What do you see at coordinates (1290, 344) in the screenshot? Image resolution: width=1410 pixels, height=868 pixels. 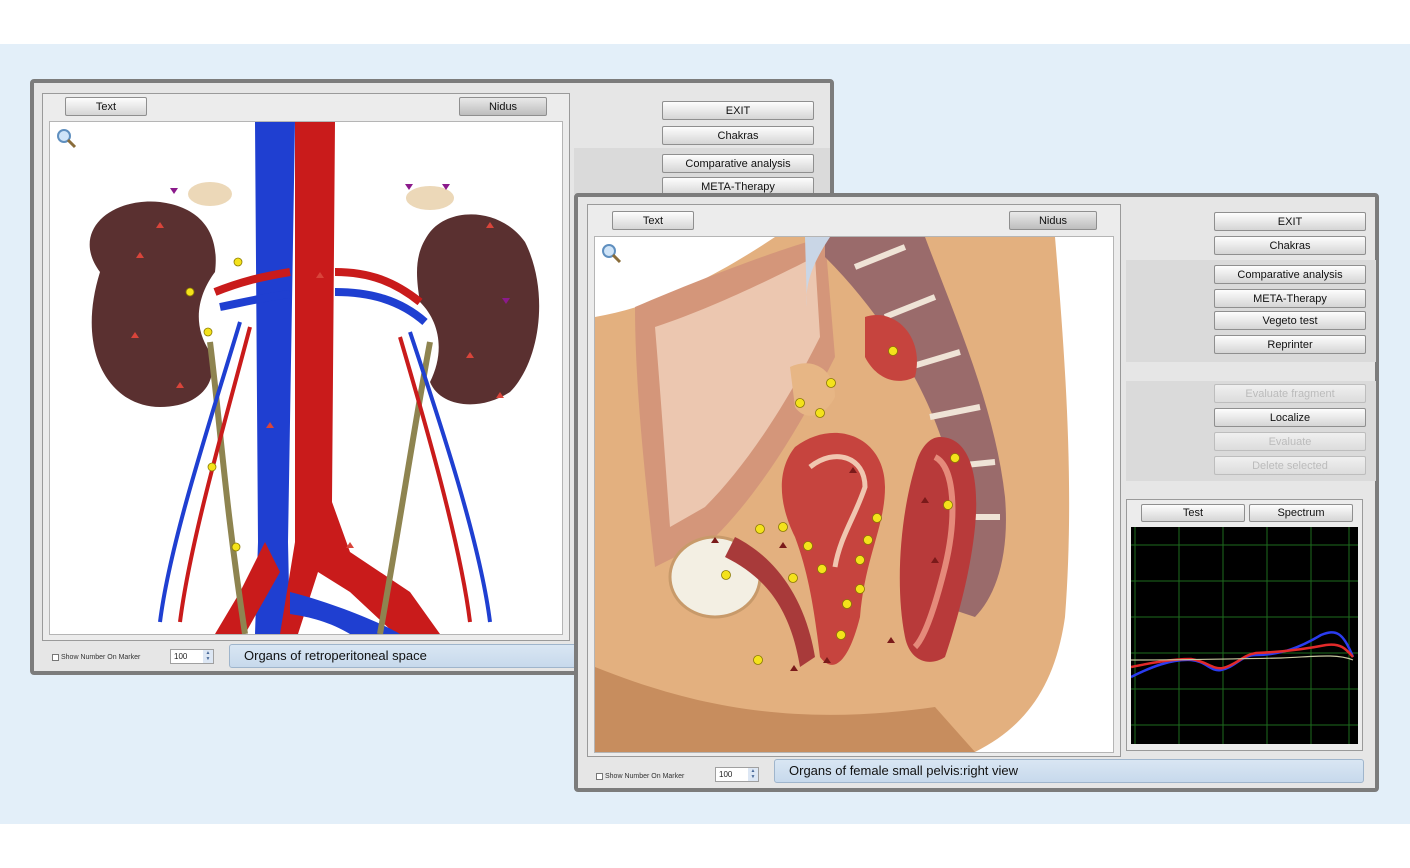 I see `reprinter-button: Reprinter` at bounding box center [1290, 344].